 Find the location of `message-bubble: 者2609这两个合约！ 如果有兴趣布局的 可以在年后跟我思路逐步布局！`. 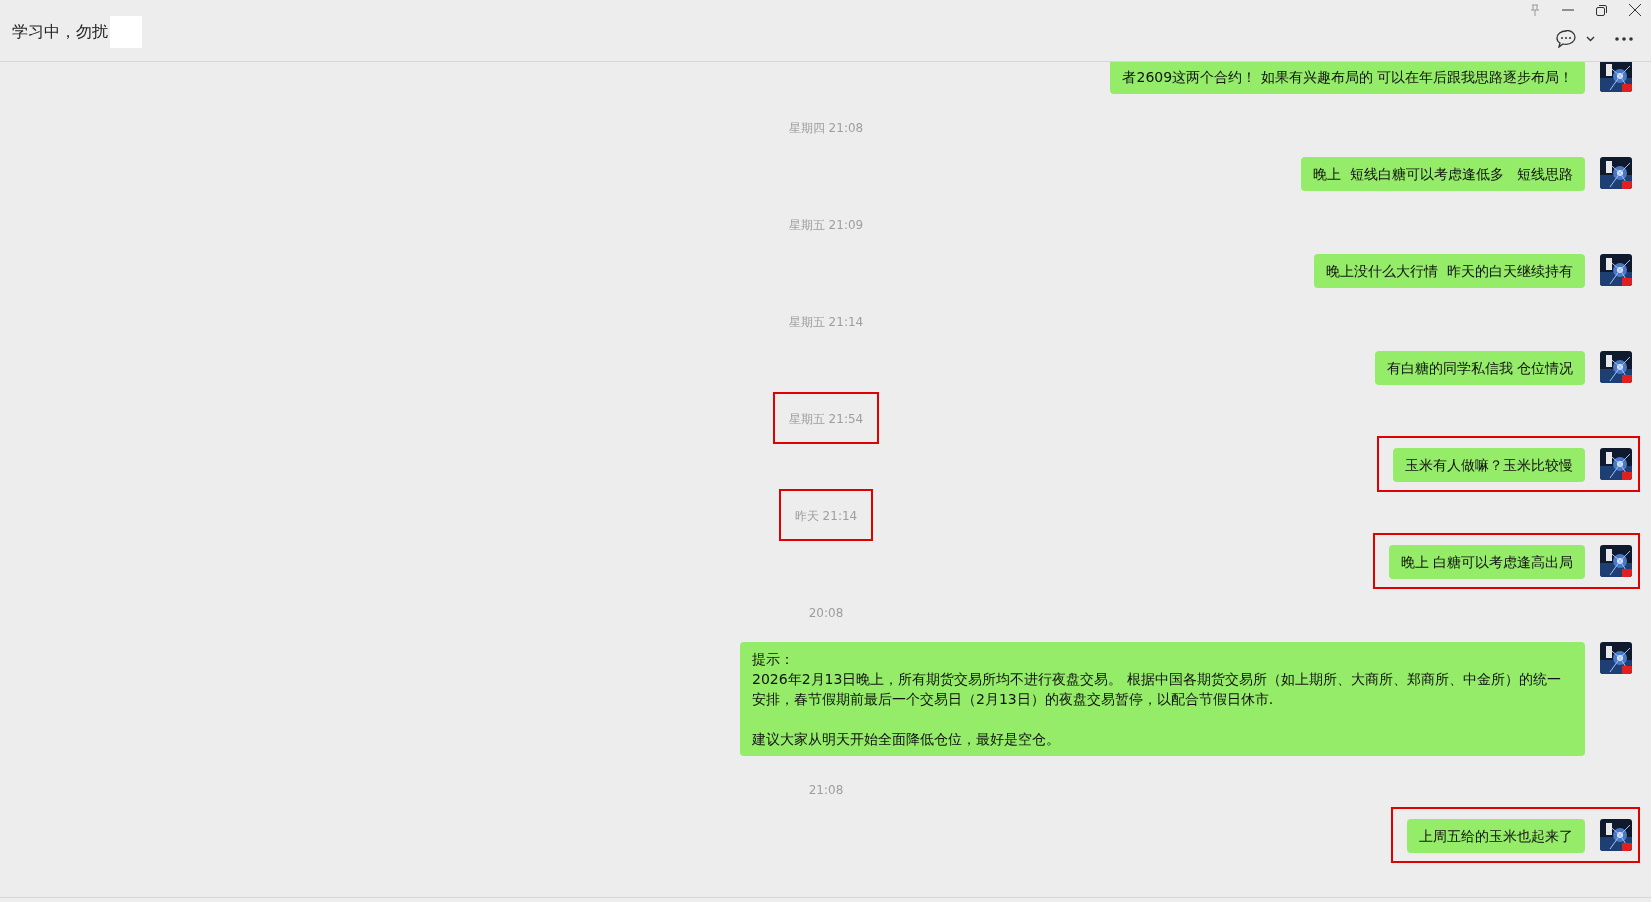

message-bubble: 者2609这两个合约！ 如果有兴趣布局的 可以在年后跟我思路逐步布局！ is located at coordinates (1347, 78).